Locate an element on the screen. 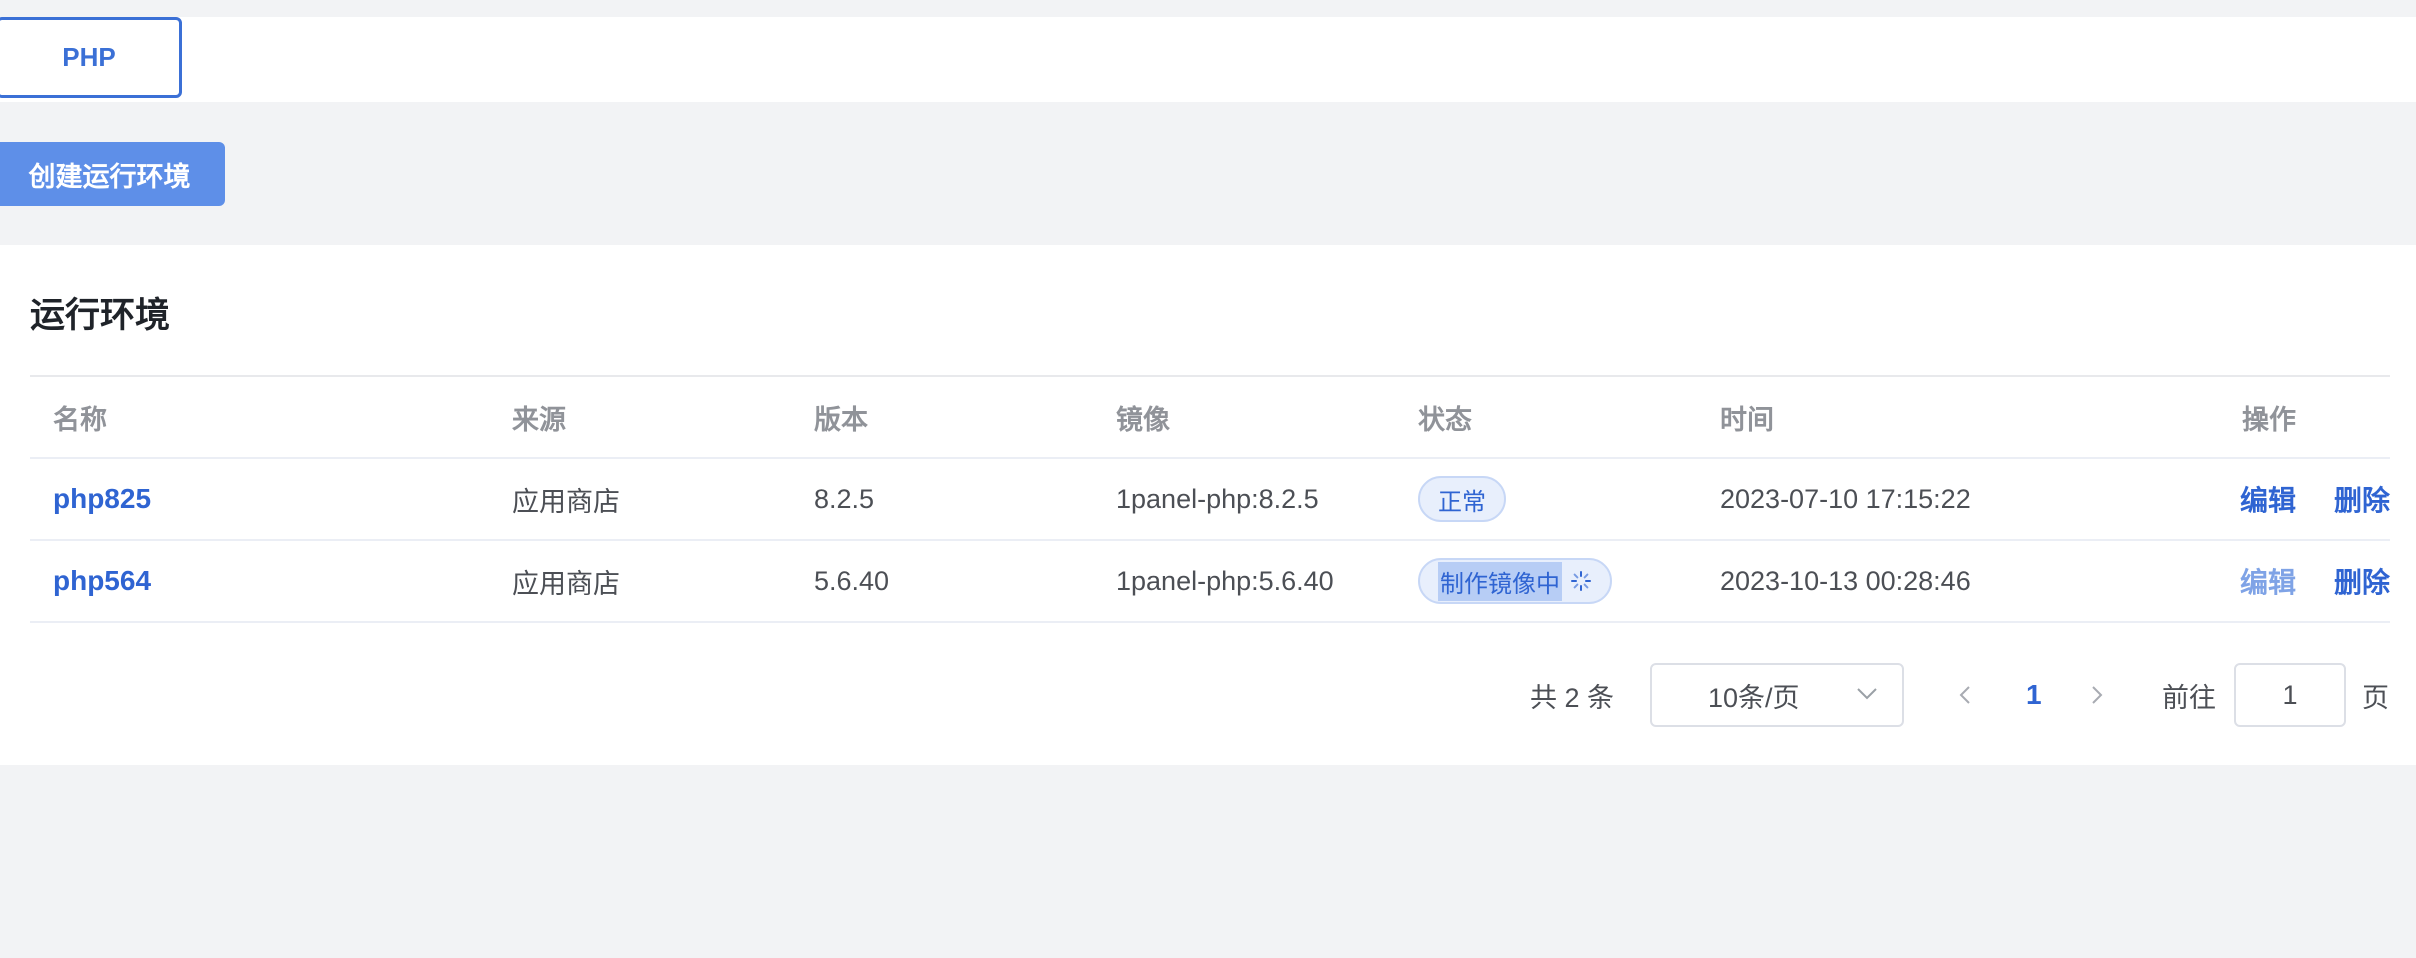  page-title: 运行环境 is located at coordinates (100, 315).